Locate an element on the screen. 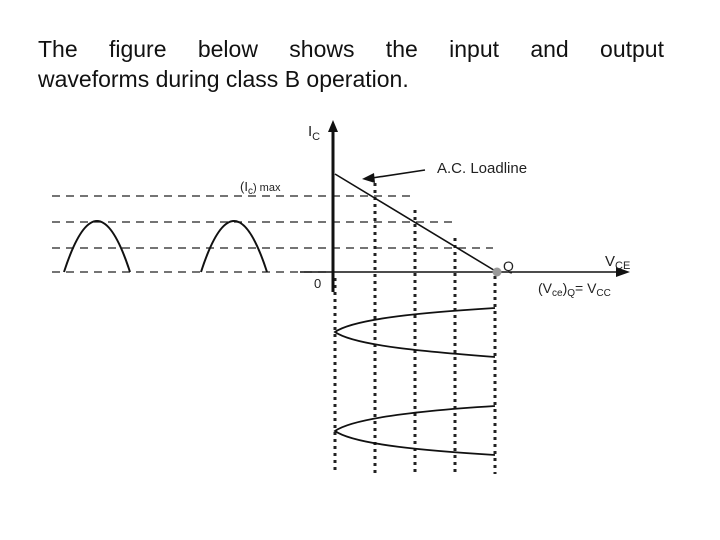 The height and width of the screenshot is (540, 720). loadline-pointer-arrow-icon is located at coordinates (368, 178).